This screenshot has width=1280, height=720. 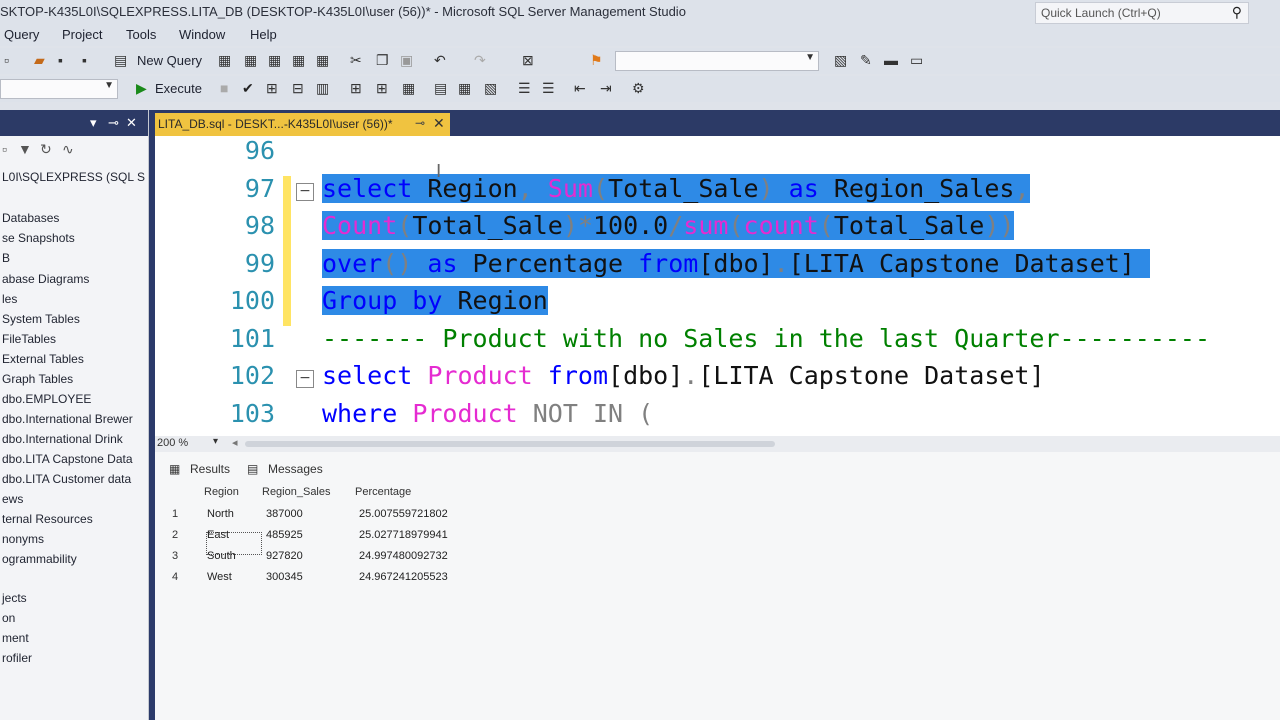 What do you see at coordinates (284, 514) in the screenshot?
I see `table-cell: 387000` at bounding box center [284, 514].